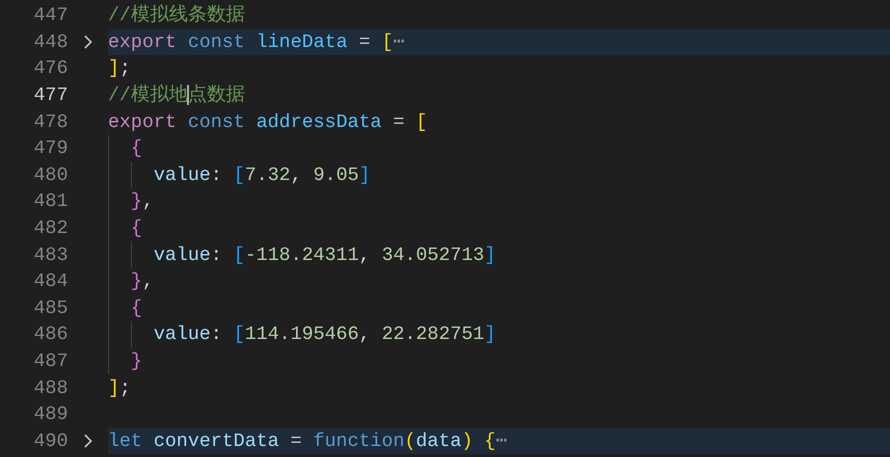 The height and width of the screenshot is (457, 890). Describe the element at coordinates (50, 201) in the screenshot. I see `line-number: 481` at that location.